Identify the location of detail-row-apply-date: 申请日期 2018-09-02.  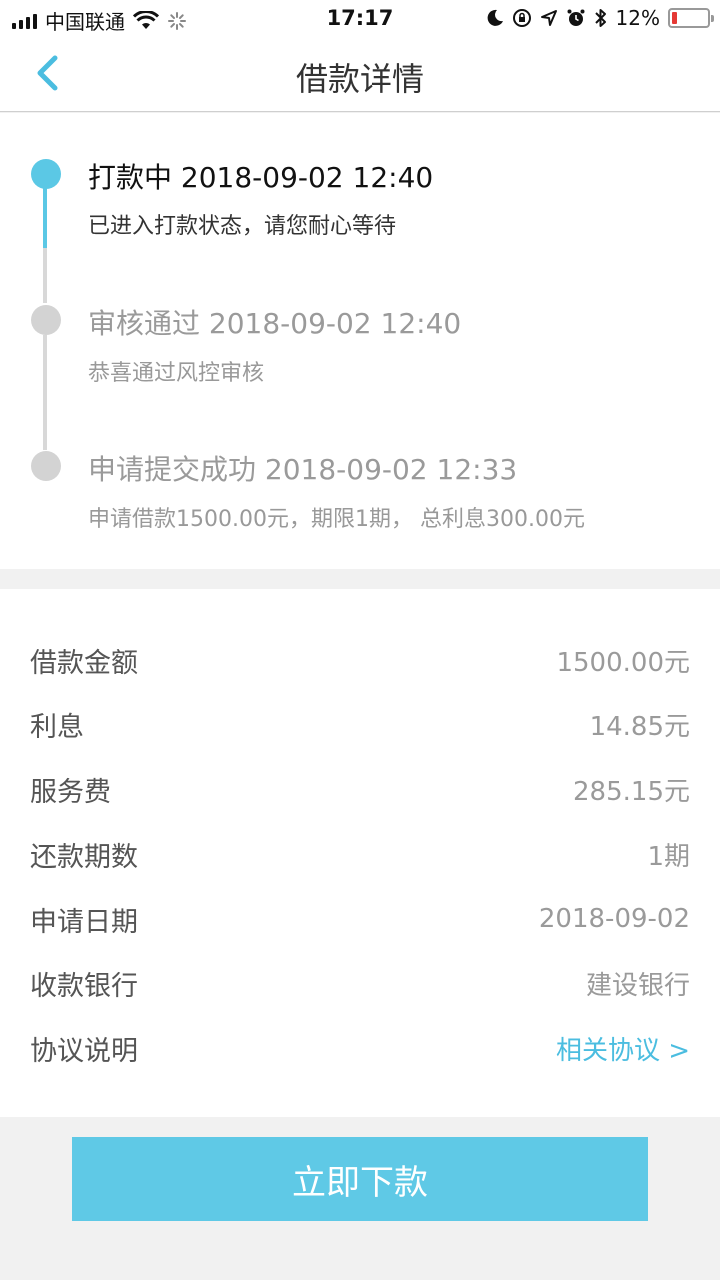
(360, 919).